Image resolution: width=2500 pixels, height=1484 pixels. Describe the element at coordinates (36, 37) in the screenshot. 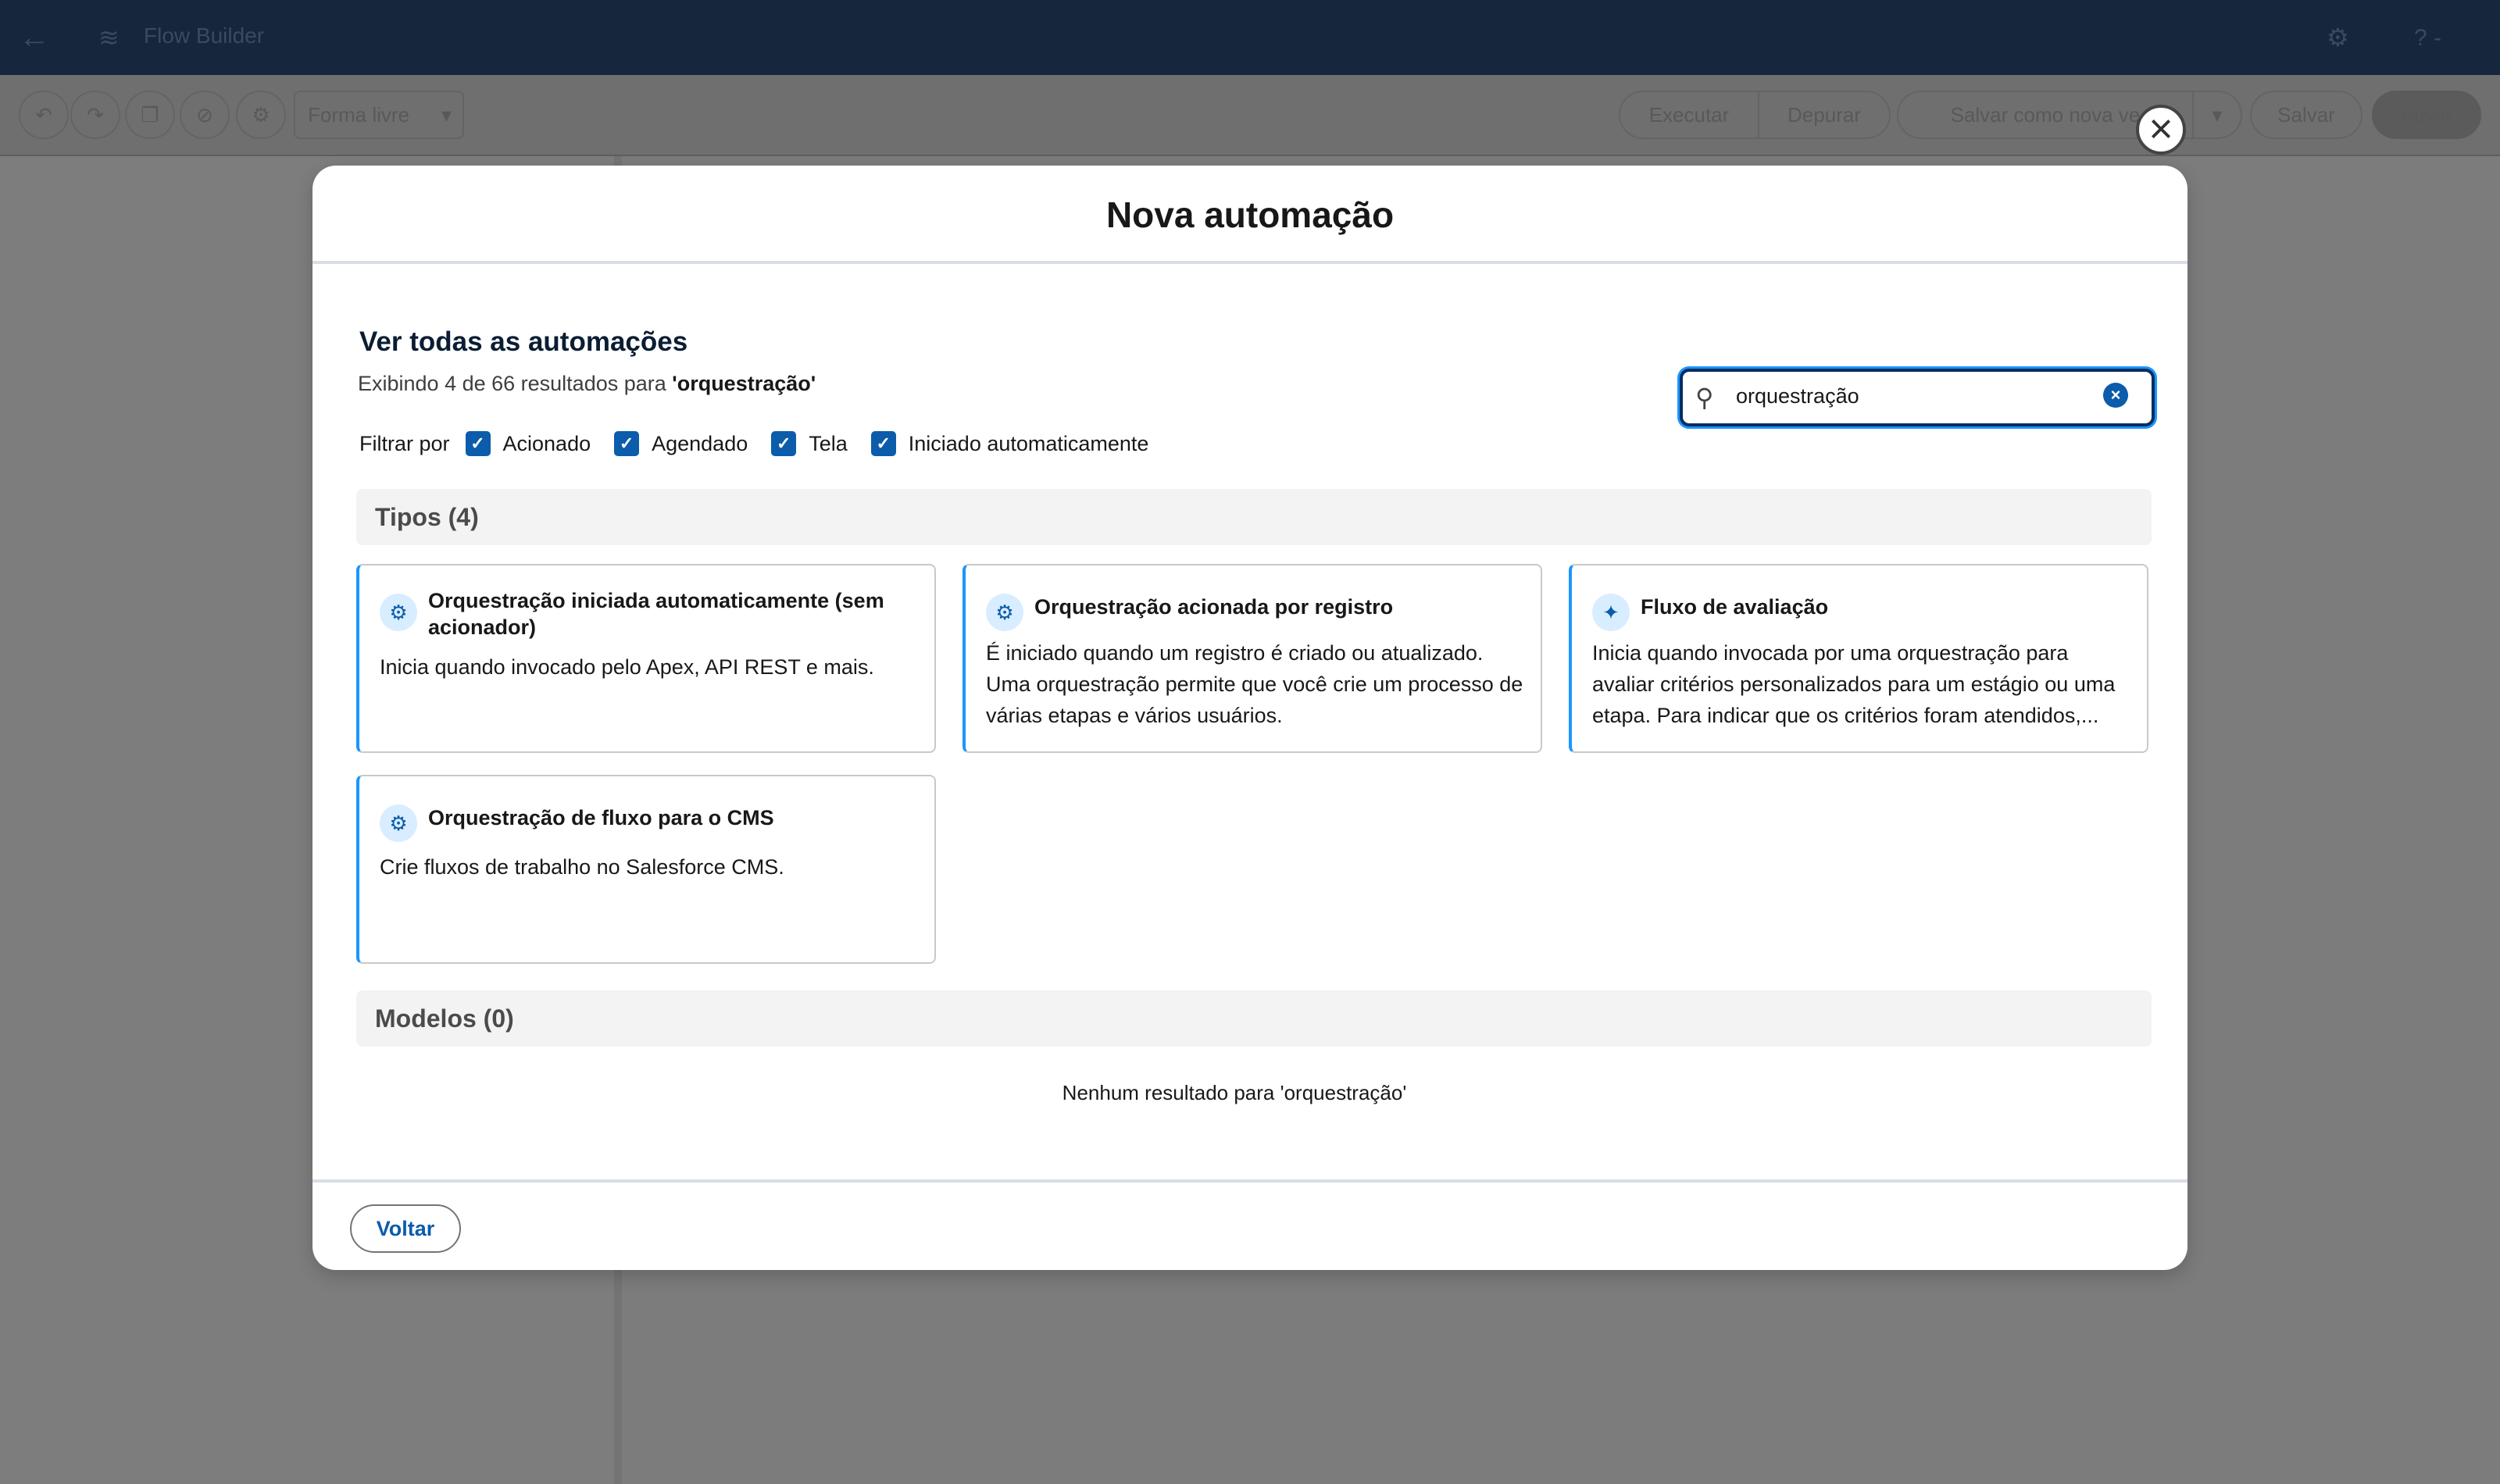

I see `back-arrow-icon: ←` at that location.